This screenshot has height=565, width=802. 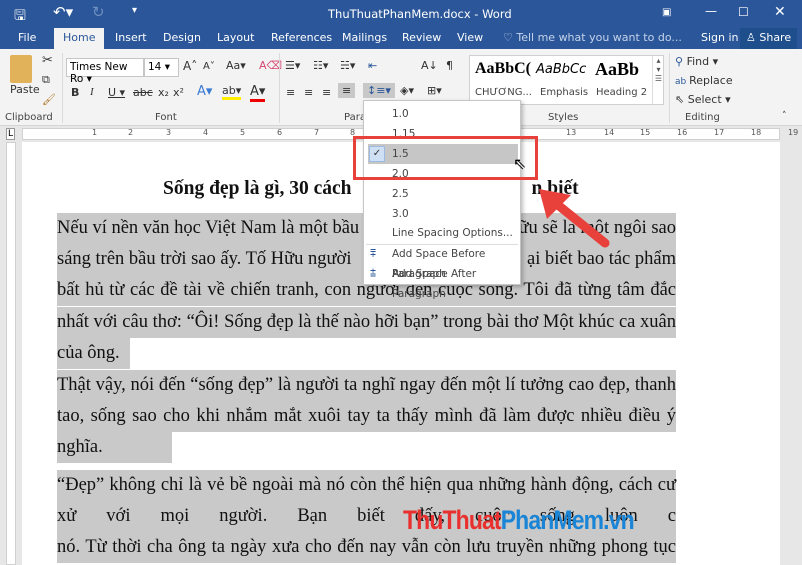 What do you see at coordinates (190, 66) in the screenshot?
I see `grow-font-icon: A˄` at bounding box center [190, 66].